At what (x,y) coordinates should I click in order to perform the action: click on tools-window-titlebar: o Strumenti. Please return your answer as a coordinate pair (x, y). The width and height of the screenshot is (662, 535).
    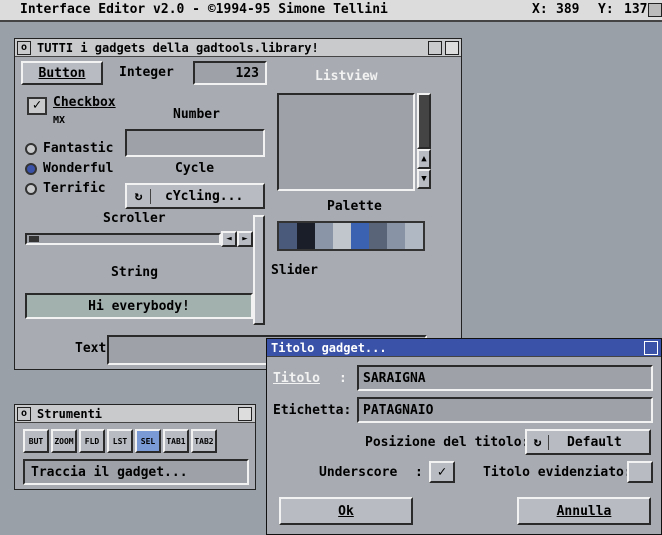
    Looking at the image, I should click on (135, 414).